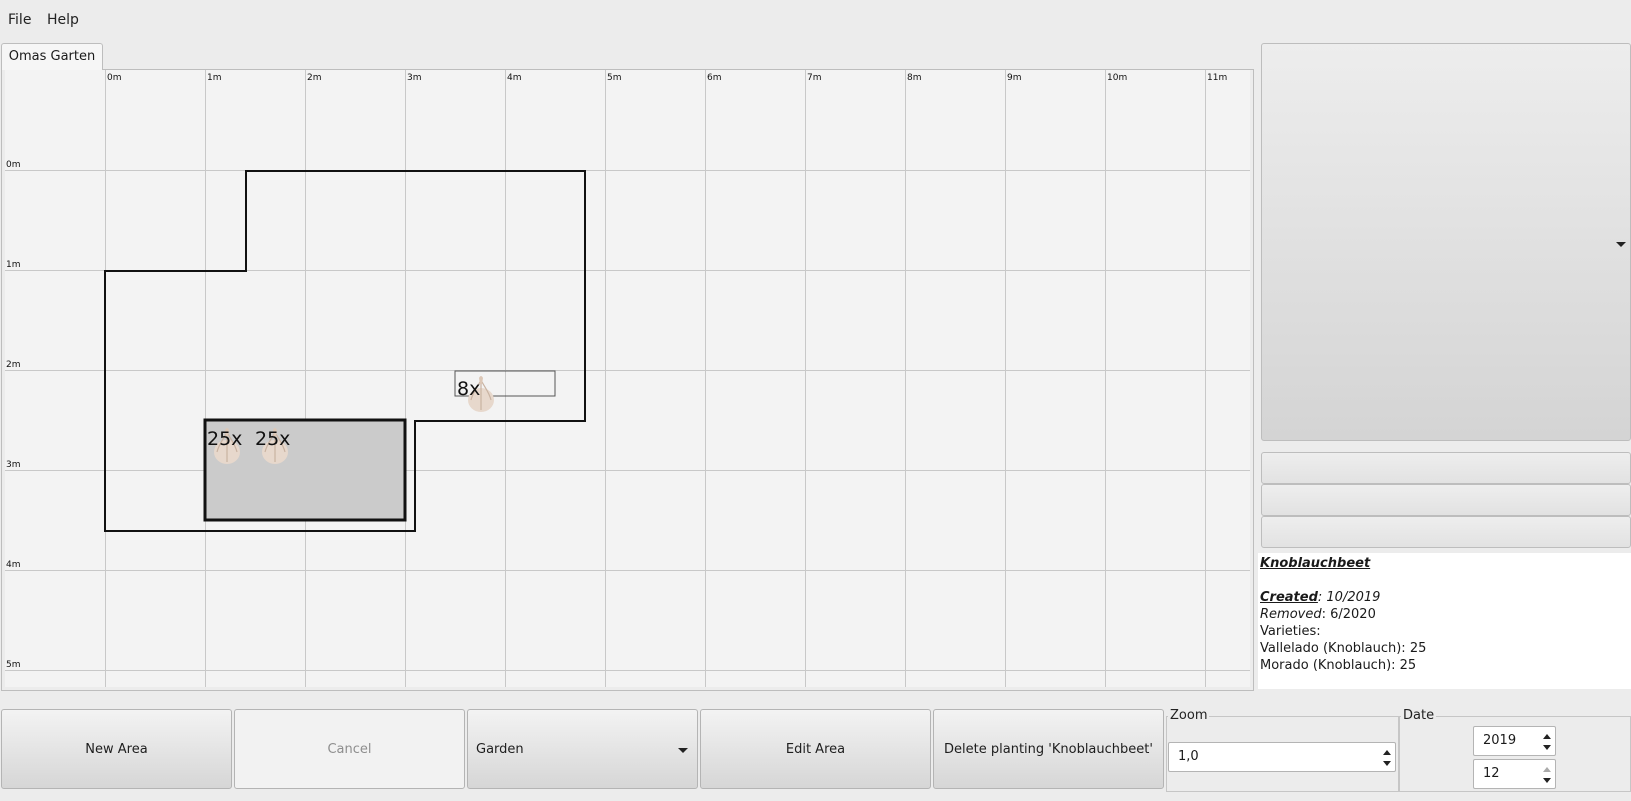 Image resolution: width=1631 pixels, height=801 pixels. Describe the element at coordinates (63, 20) in the screenshot. I see `menu-help: Help` at that location.